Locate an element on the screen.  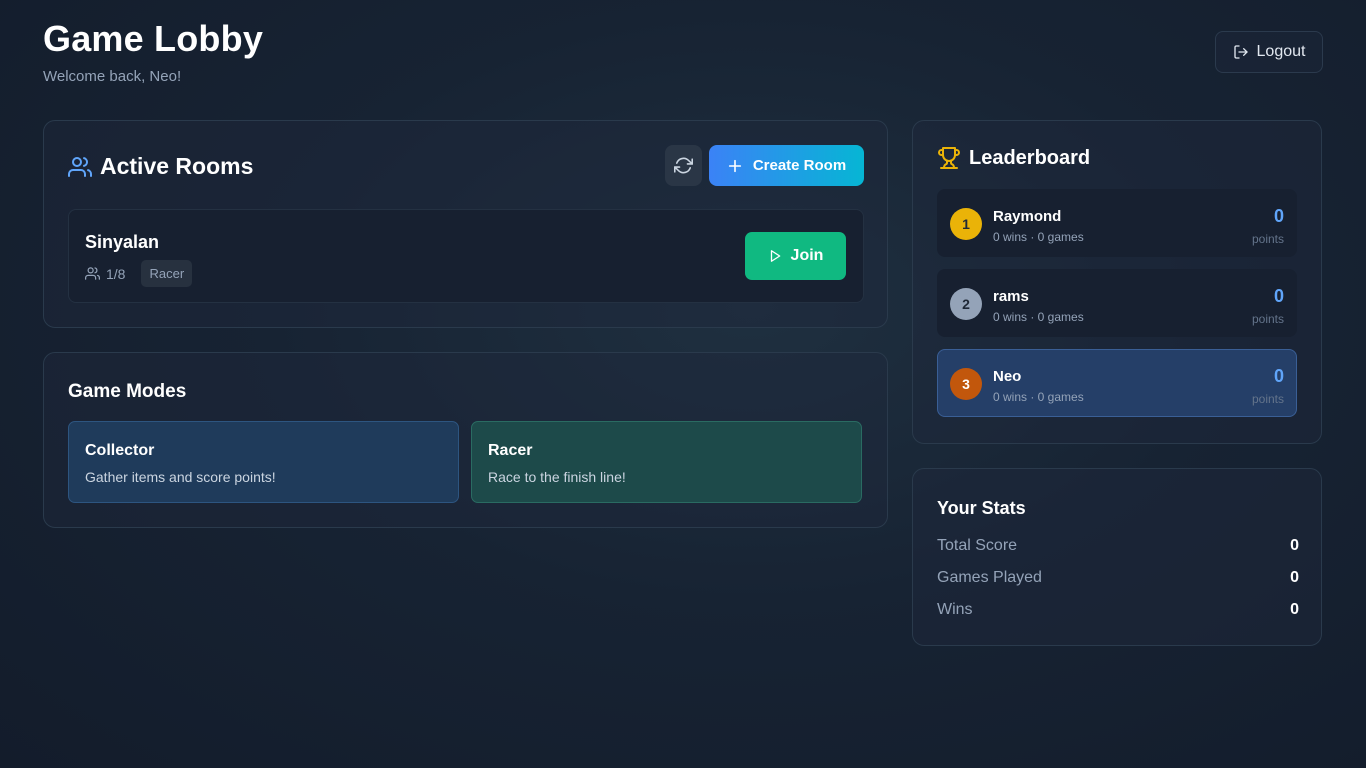
trophy-icon is located at coordinates (949, 158).